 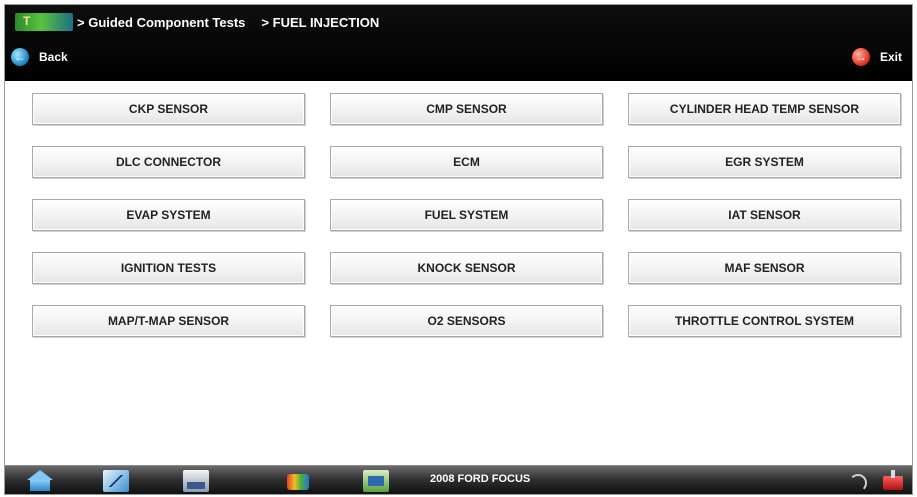 What do you see at coordinates (168, 321) in the screenshot?
I see `map-t-map-sensor-button: MAP/T-MAP SENSOR` at bounding box center [168, 321].